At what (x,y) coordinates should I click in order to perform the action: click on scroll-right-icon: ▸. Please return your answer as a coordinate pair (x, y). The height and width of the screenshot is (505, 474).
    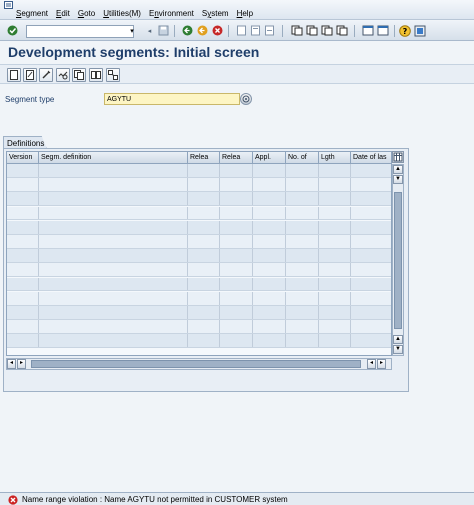
    Looking at the image, I should click on (381, 364).